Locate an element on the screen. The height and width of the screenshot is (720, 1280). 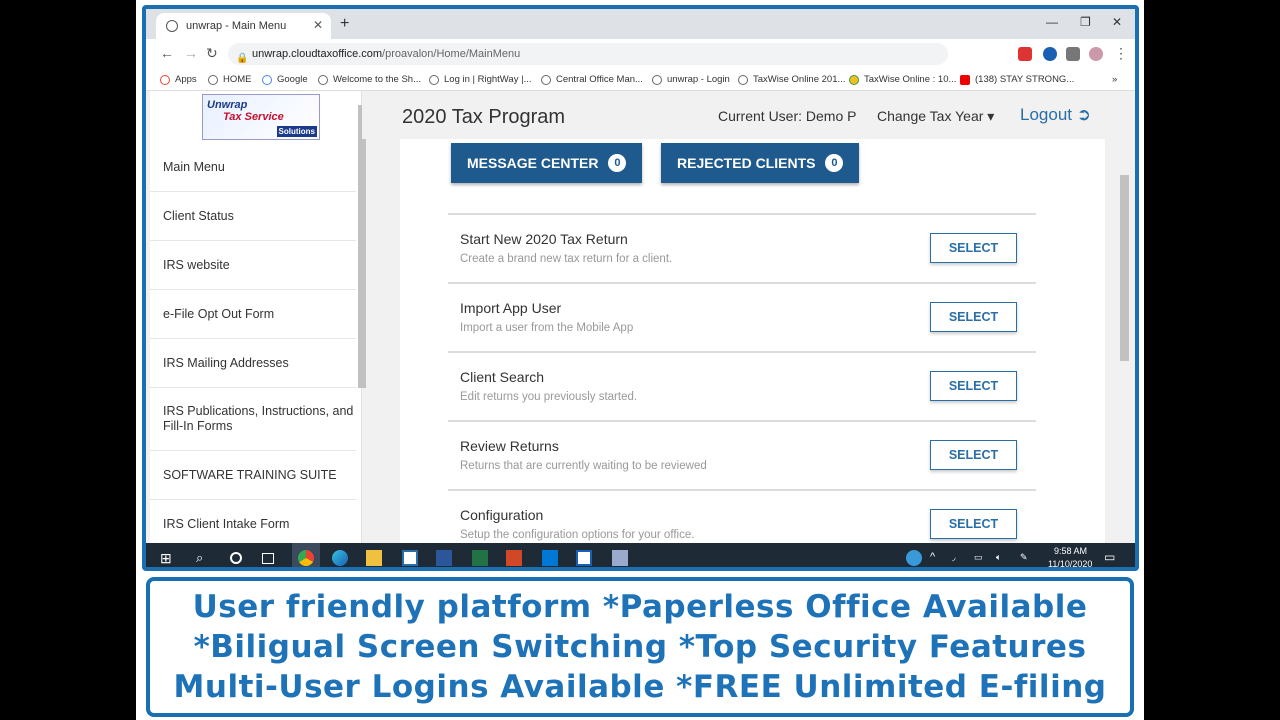
menu-row-description: Import a user from the Mobile App is located at coordinates (547, 328).